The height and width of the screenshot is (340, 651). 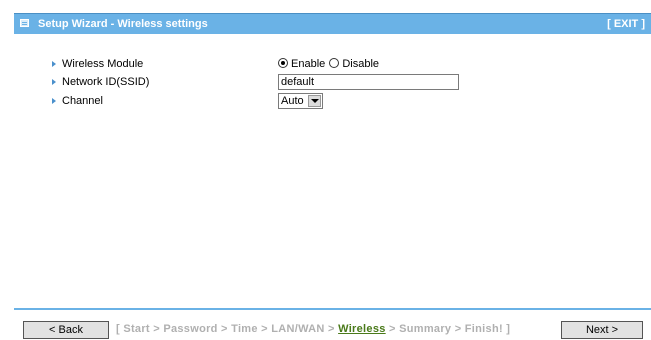 I want to click on enable-radio, so click(x=283, y=63).